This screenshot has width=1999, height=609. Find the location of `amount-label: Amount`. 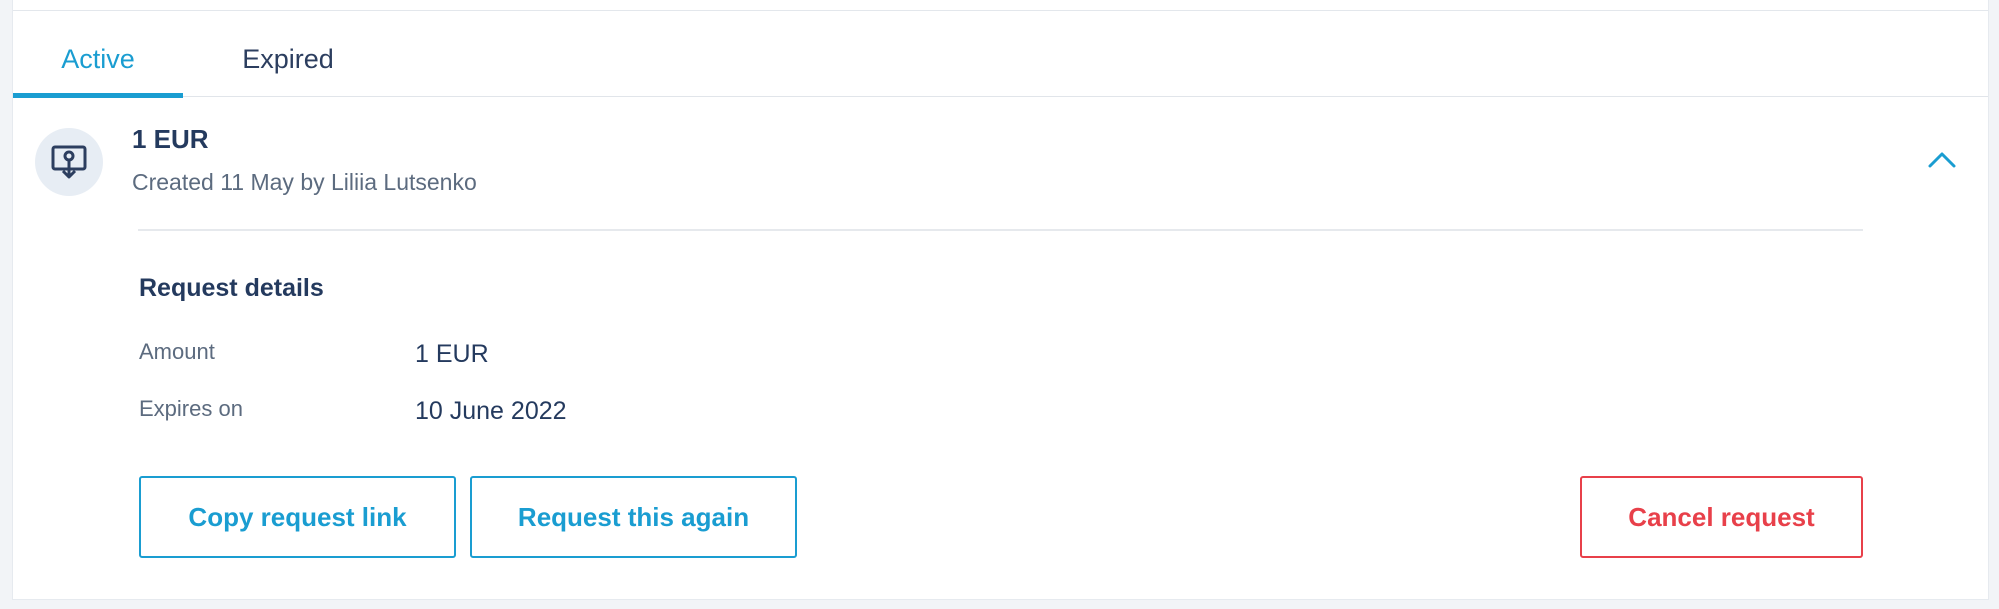

amount-label: Amount is located at coordinates (177, 351).